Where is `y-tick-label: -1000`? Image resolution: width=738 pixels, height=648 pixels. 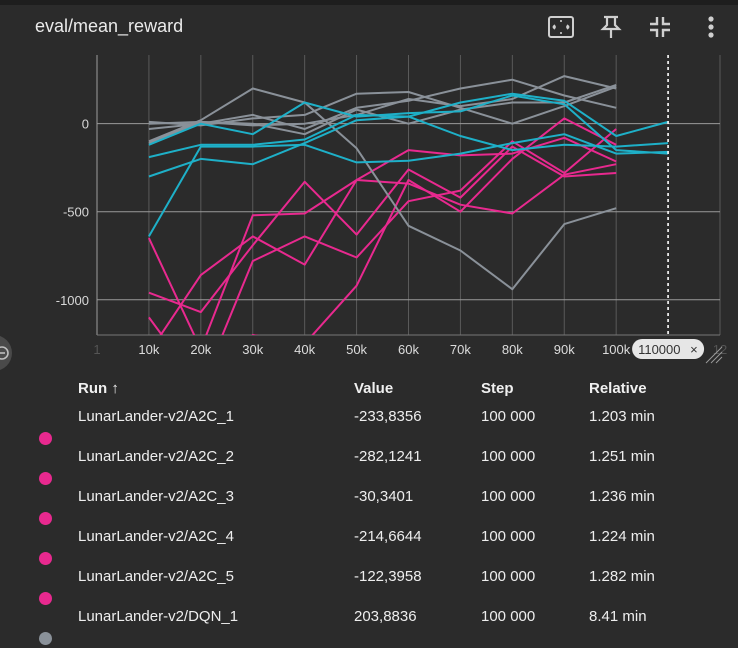
y-tick-label: -1000 is located at coordinates (72, 300).